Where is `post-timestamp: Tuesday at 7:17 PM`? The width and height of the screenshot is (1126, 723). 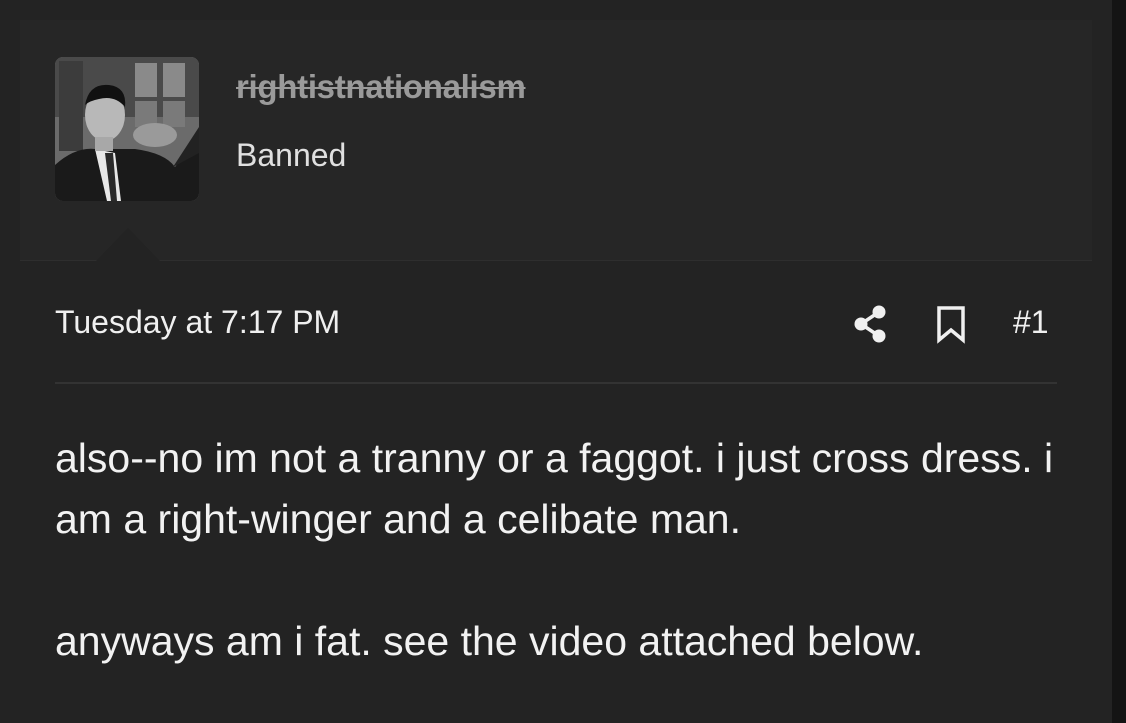 post-timestamp: Tuesday at 7:17 PM is located at coordinates (197, 322).